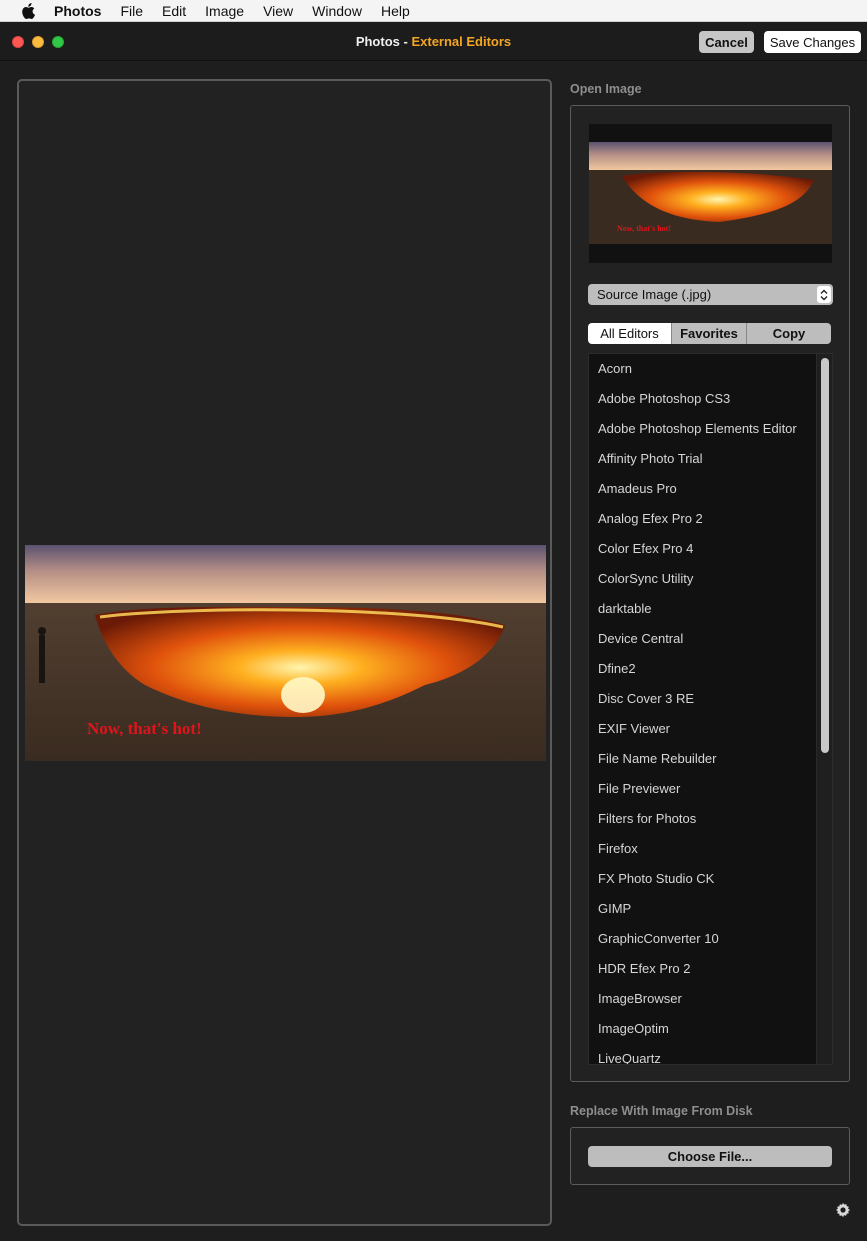  I want to click on list-item: Filters for Photos, so click(710, 819).